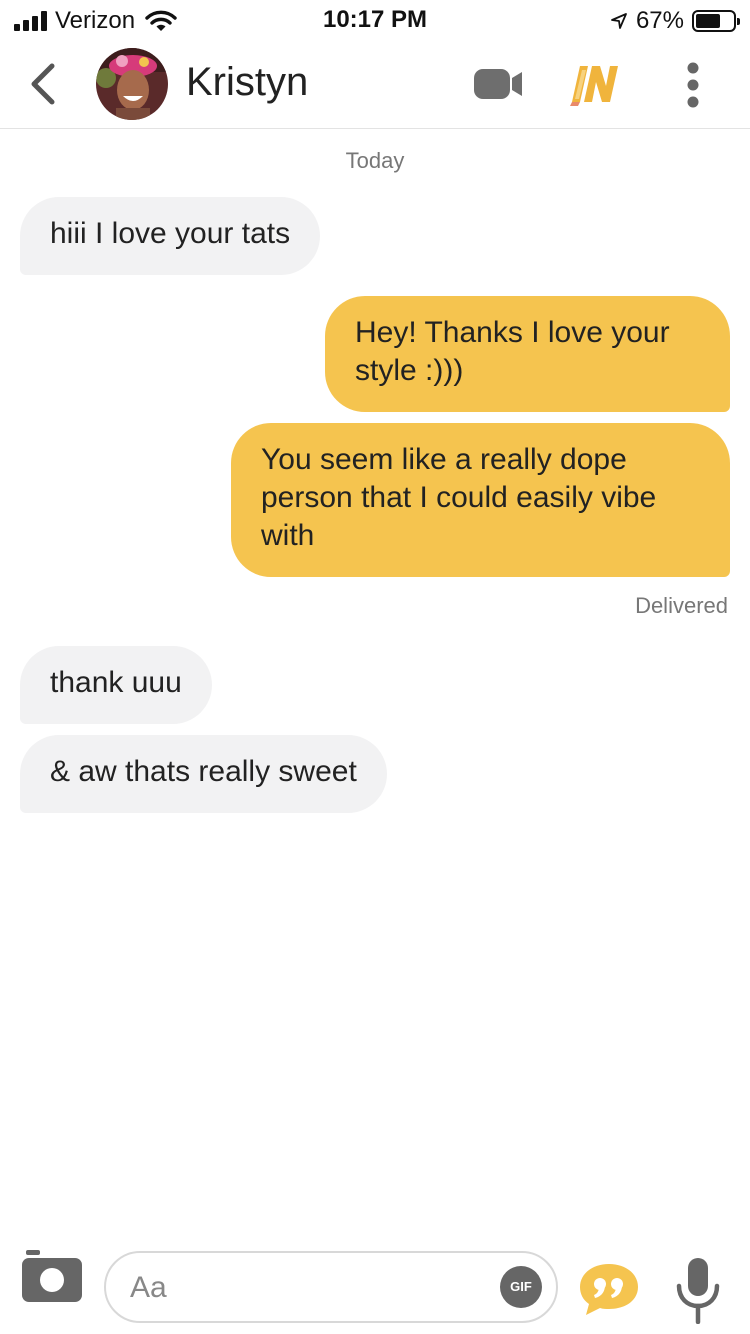 This screenshot has height=1334, width=750. What do you see at coordinates (708, 21) in the screenshot?
I see `battery-fill` at bounding box center [708, 21].